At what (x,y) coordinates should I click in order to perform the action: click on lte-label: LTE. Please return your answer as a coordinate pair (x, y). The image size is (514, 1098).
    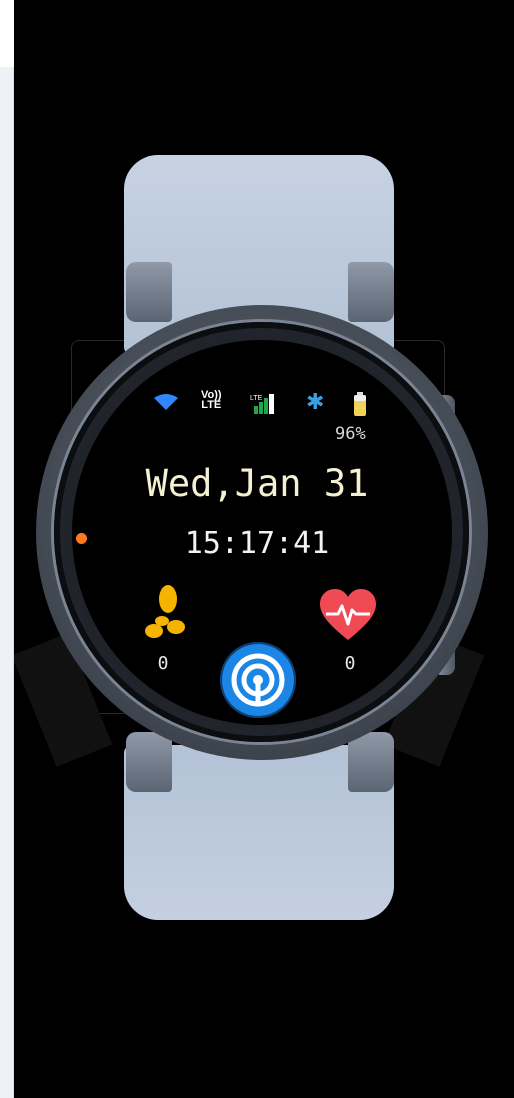
    Looking at the image, I should click on (256, 398).